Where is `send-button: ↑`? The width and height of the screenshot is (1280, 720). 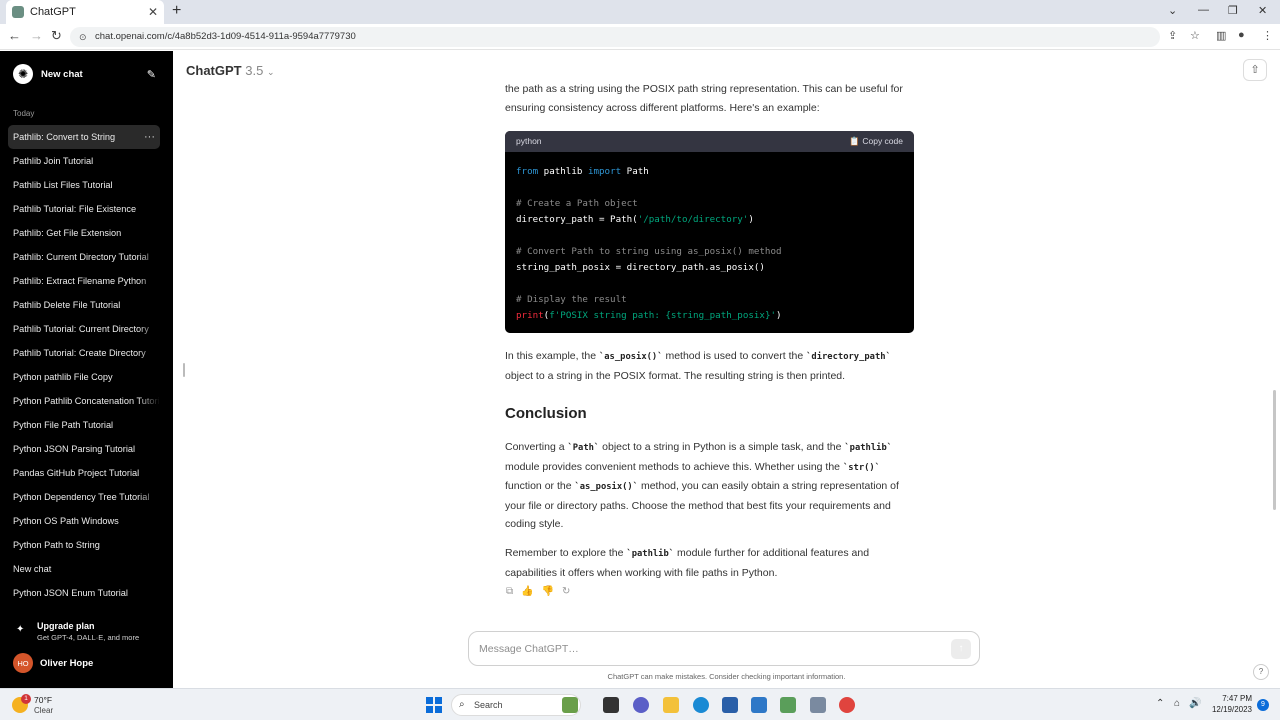 send-button: ↑ is located at coordinates (961, 649).